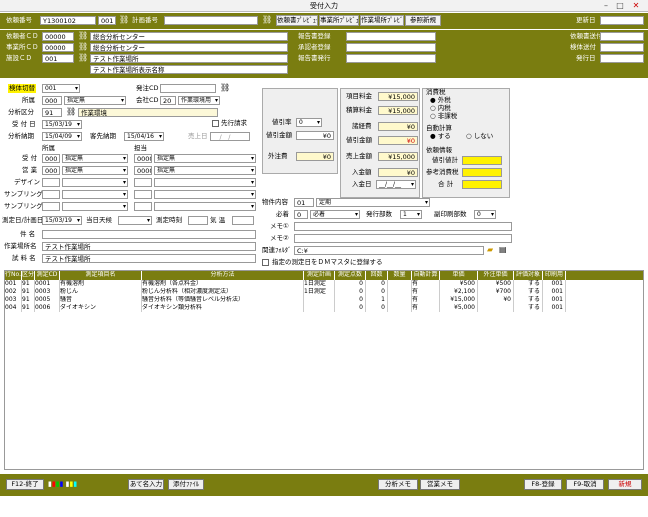 The image size is (648, 517). Describe the element at coordinates (58, 36) in the screenshot. I see `irai-cd-field: 00000` at that location.